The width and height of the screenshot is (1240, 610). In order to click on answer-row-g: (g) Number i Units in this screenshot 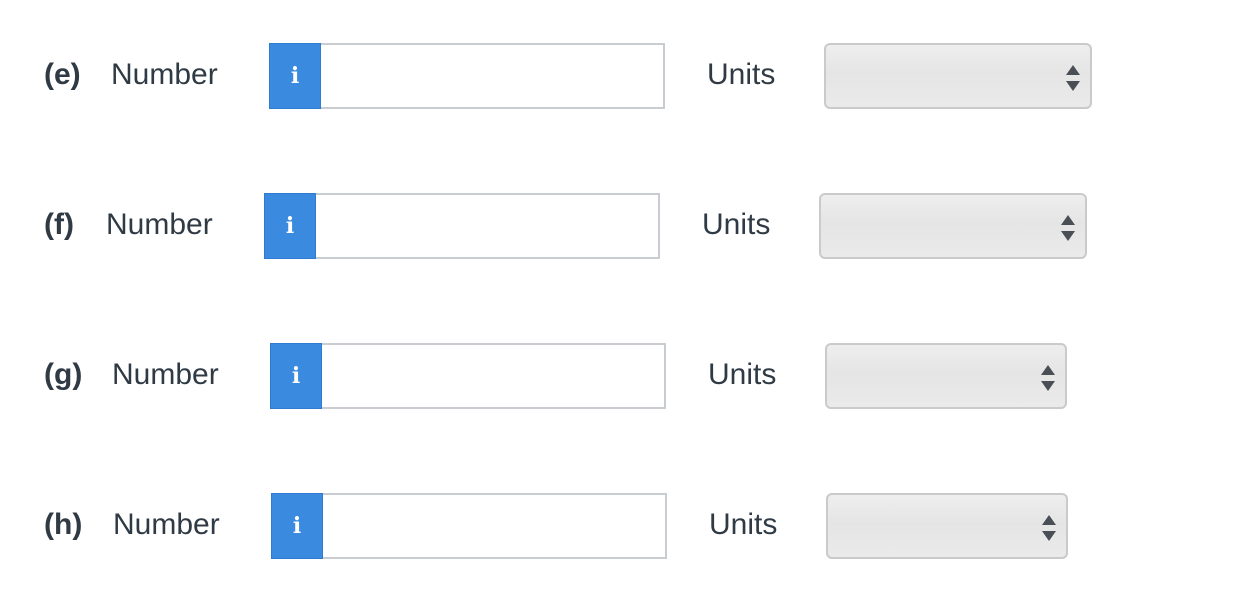, I will do `click(620, 376)`.